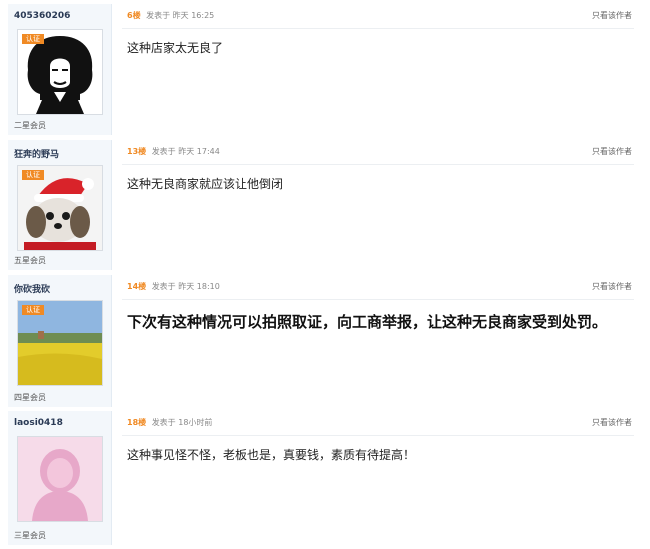 The height and width of the screenshot is (549, 650). I want to click on floor-number: 18楼, so click(136, 422).